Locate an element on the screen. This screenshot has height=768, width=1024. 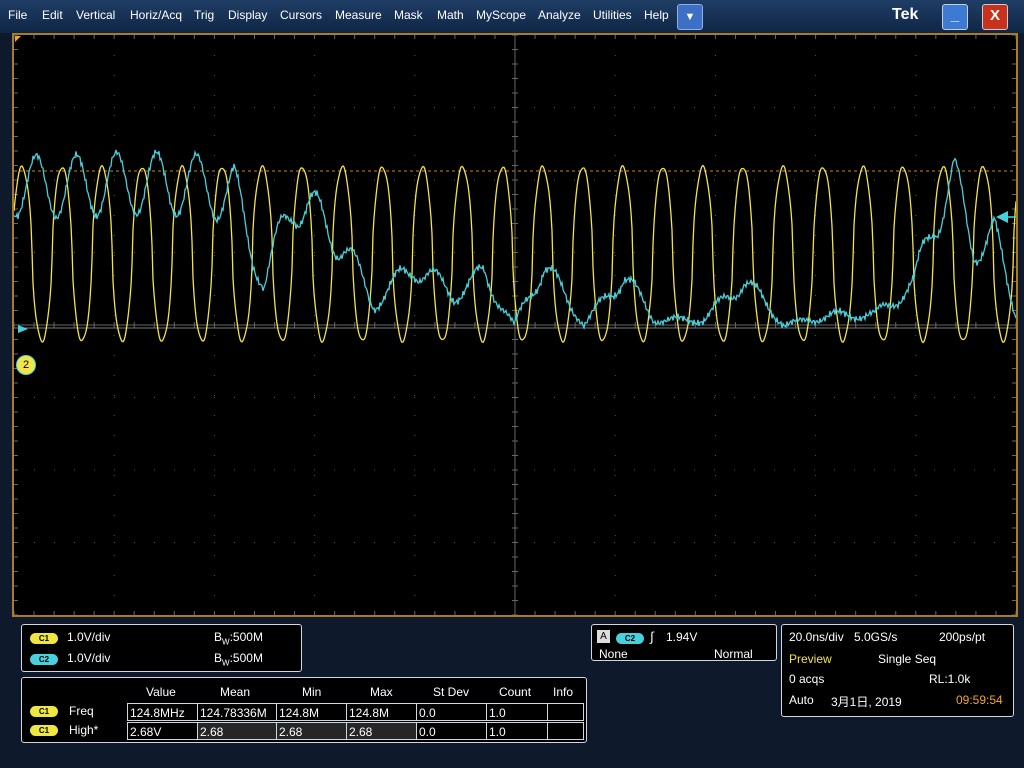
menu-analyze: Analyze is located at coordinates (559, 15).